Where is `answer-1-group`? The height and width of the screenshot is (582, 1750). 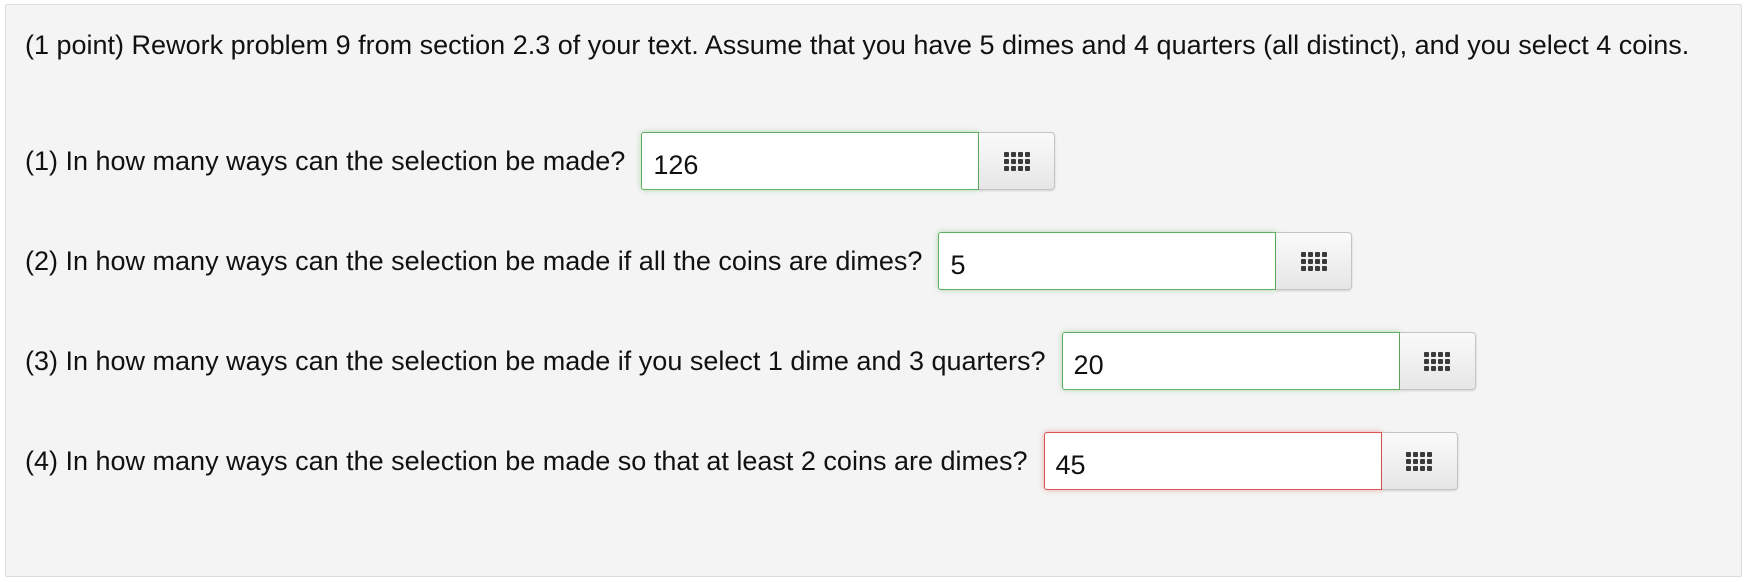 answer-1-group is located at coordinates (848, 161).